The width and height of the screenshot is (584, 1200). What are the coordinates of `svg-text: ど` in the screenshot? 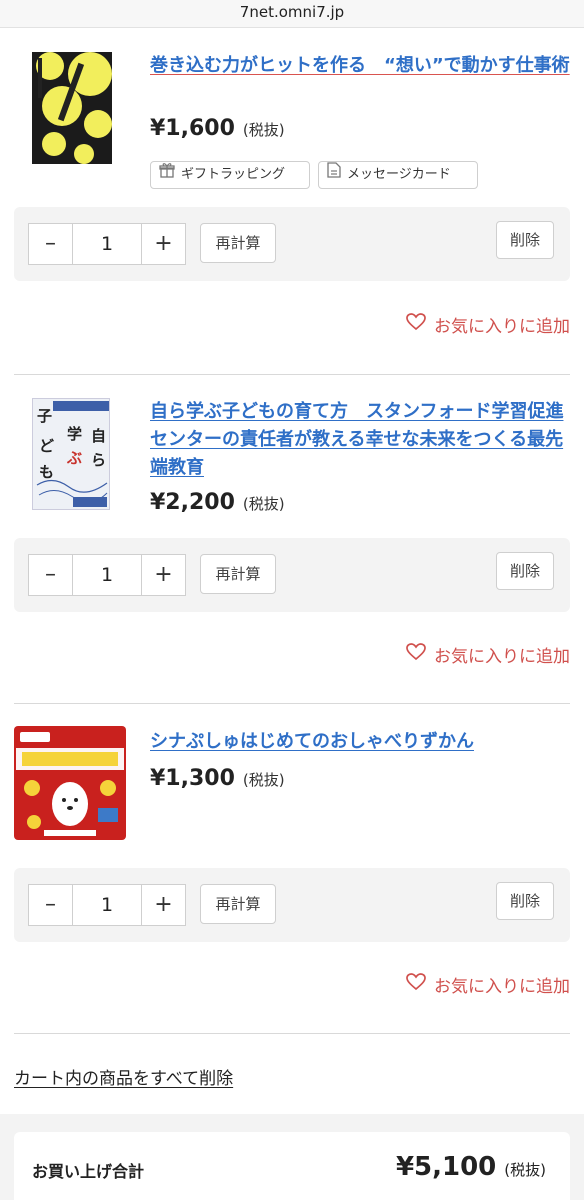 It's located at (46, 446).